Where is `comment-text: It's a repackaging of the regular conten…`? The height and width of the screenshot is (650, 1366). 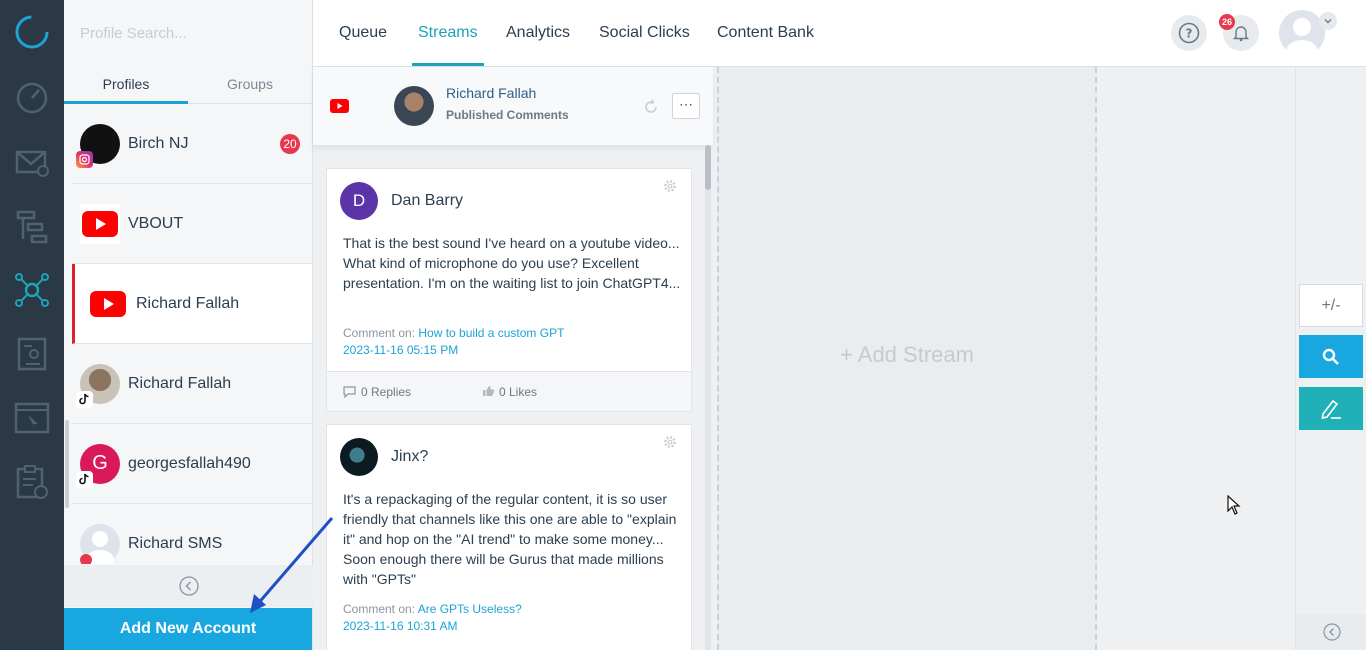 comment-text: It's a repackaging of the regular conten… is located at coordinates (510, 539).